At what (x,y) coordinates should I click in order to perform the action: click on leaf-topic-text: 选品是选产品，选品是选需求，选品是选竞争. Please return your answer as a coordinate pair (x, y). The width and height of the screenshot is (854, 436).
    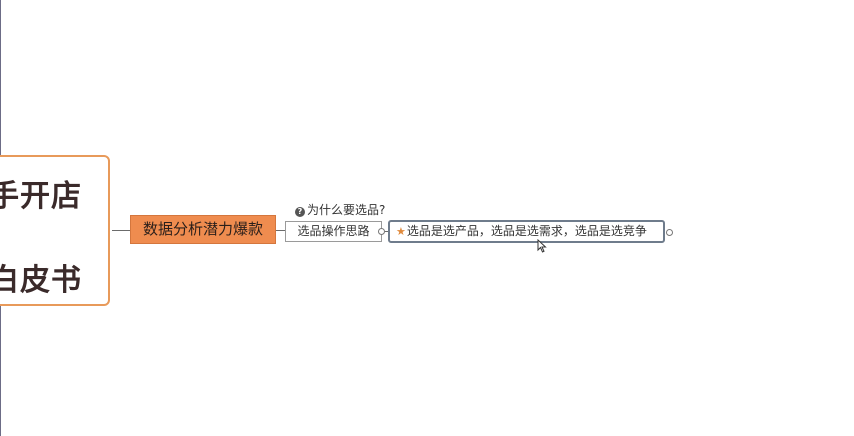
    Looking at the image, I should click on (526, 231).